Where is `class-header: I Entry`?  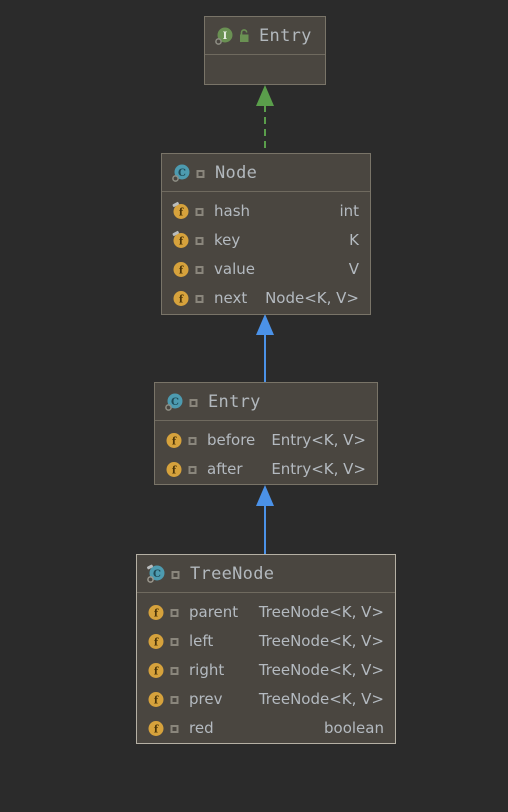
class-header: I Entry is located at coordinates (265, 36).